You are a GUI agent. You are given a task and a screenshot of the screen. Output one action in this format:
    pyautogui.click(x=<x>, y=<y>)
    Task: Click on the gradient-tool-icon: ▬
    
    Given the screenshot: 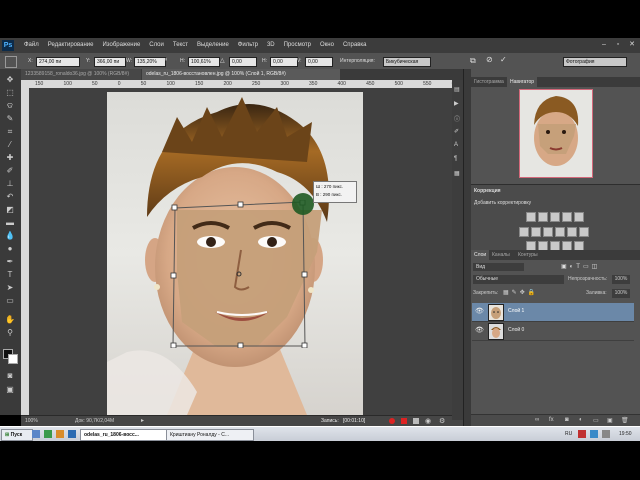 What is the action you would take?
    pyautogui.click(x=10, y=223)
    